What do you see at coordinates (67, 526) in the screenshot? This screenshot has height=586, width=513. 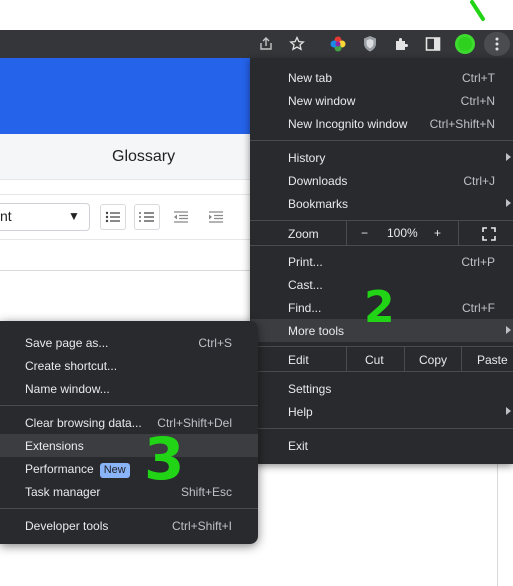 I see `submenu-item-label: Developer tools` at bounding box center [67, 526].